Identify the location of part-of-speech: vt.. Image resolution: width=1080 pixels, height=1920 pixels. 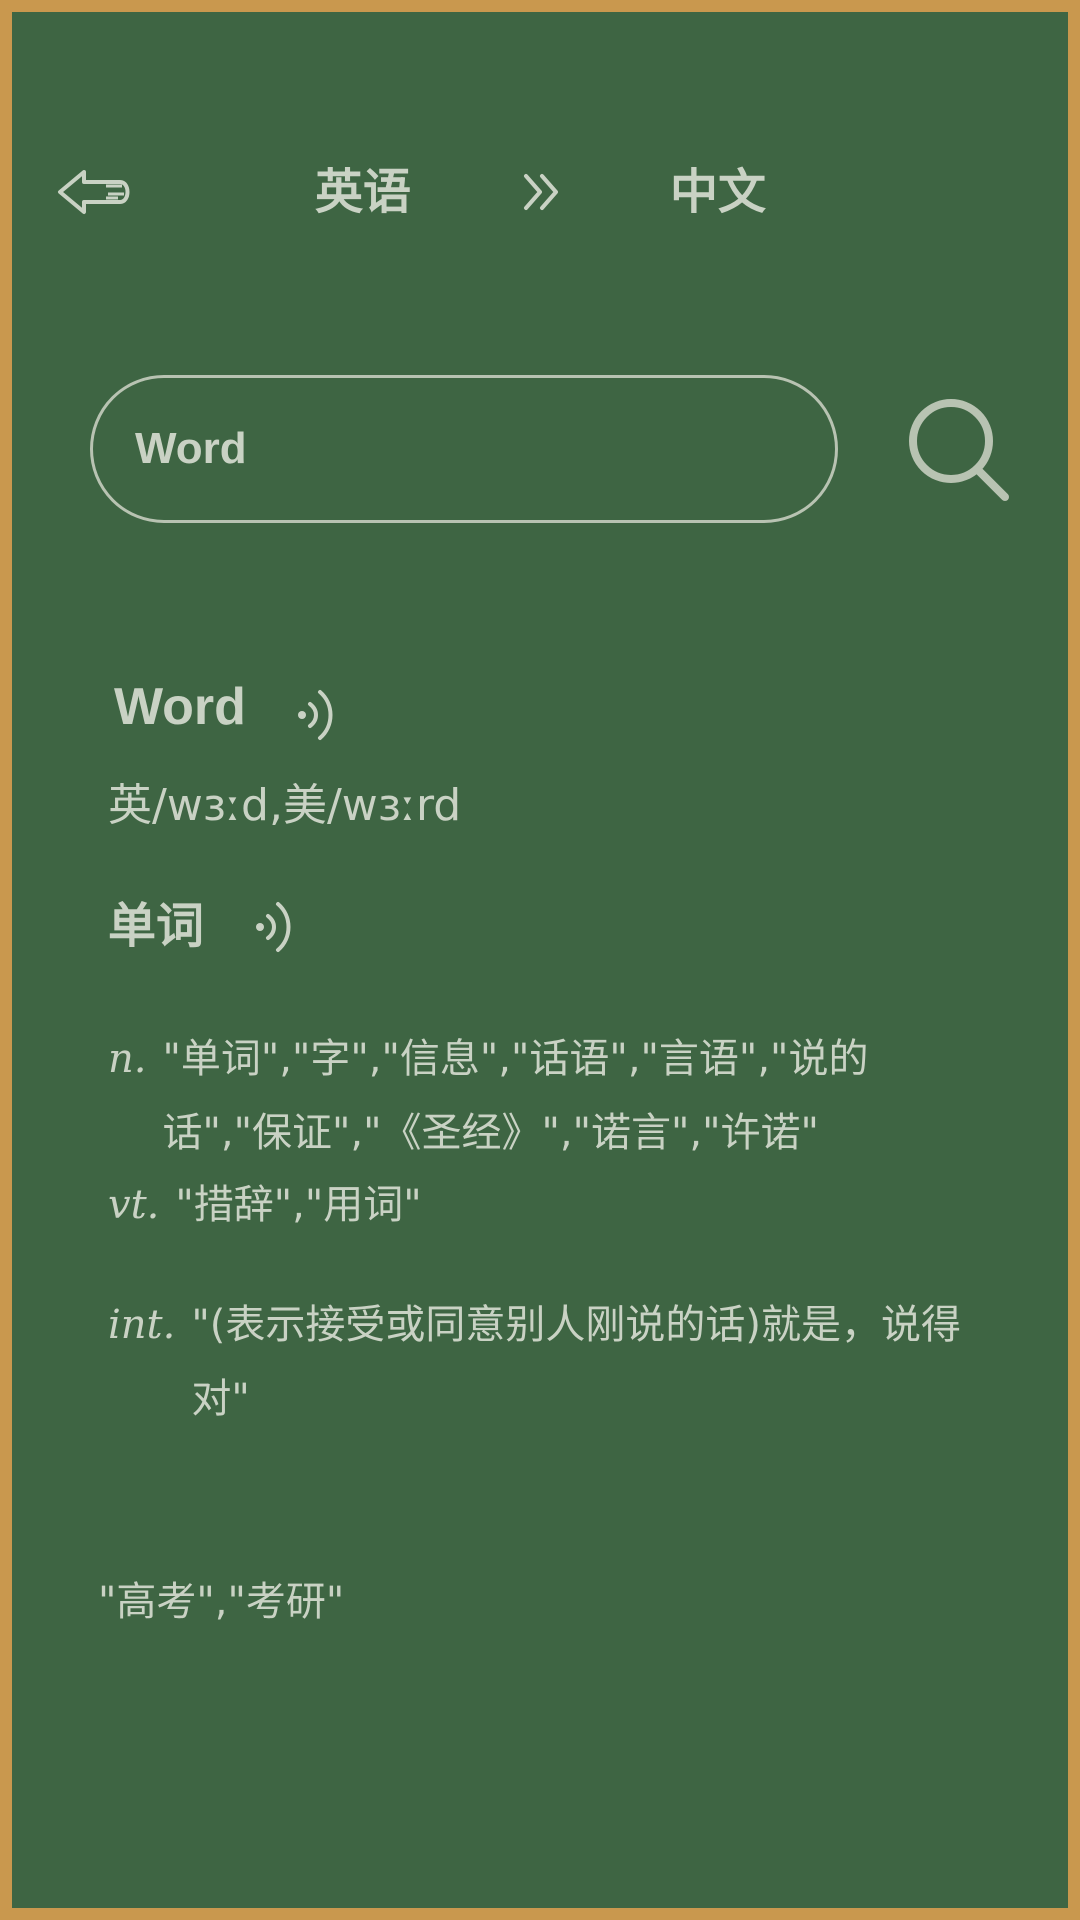
(134, 1205).